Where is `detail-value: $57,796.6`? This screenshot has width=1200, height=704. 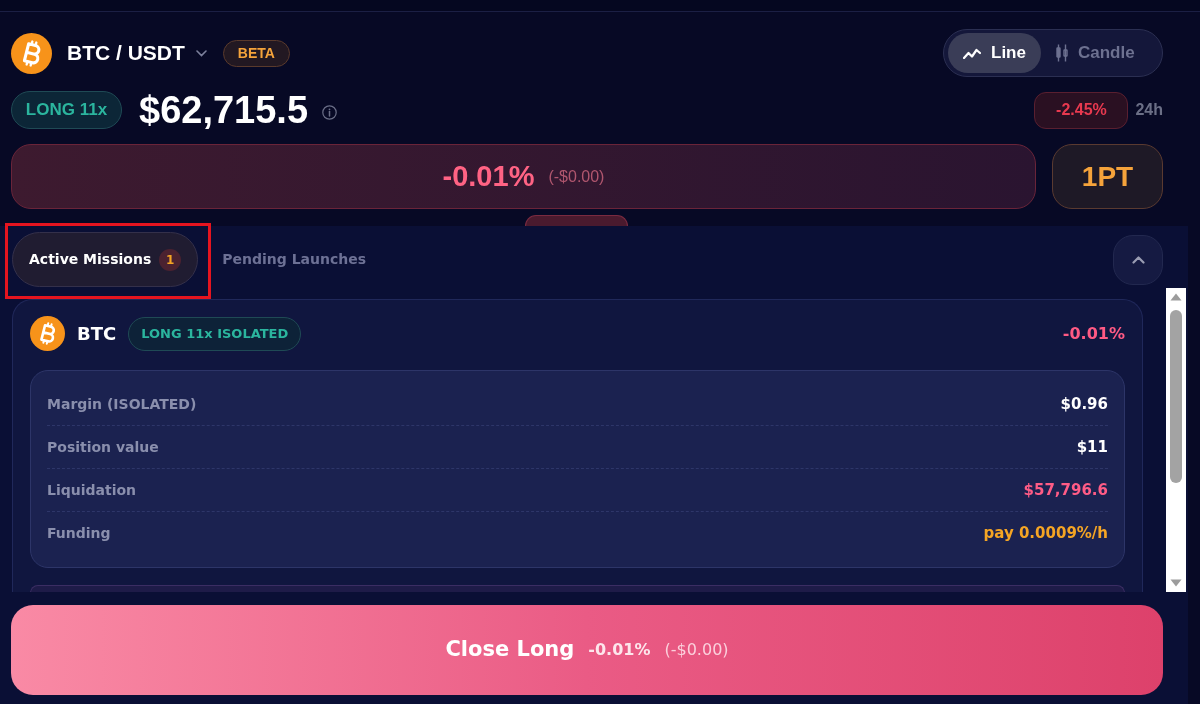 detail-value: $57,796.6 is located at coordinates (1065, 490).